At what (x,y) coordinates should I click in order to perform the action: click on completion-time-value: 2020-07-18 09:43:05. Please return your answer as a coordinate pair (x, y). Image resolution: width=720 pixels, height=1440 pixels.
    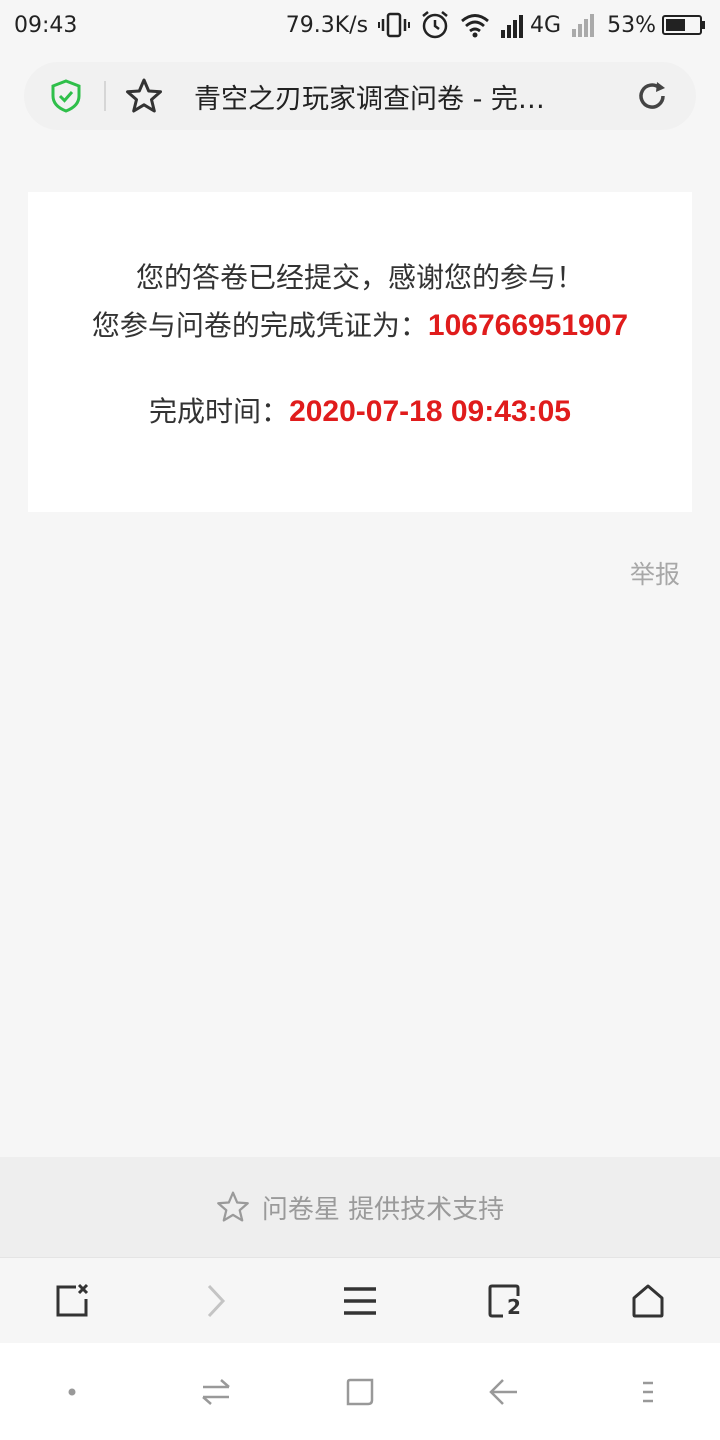
    Looking at the image, I should click on (430, 411).